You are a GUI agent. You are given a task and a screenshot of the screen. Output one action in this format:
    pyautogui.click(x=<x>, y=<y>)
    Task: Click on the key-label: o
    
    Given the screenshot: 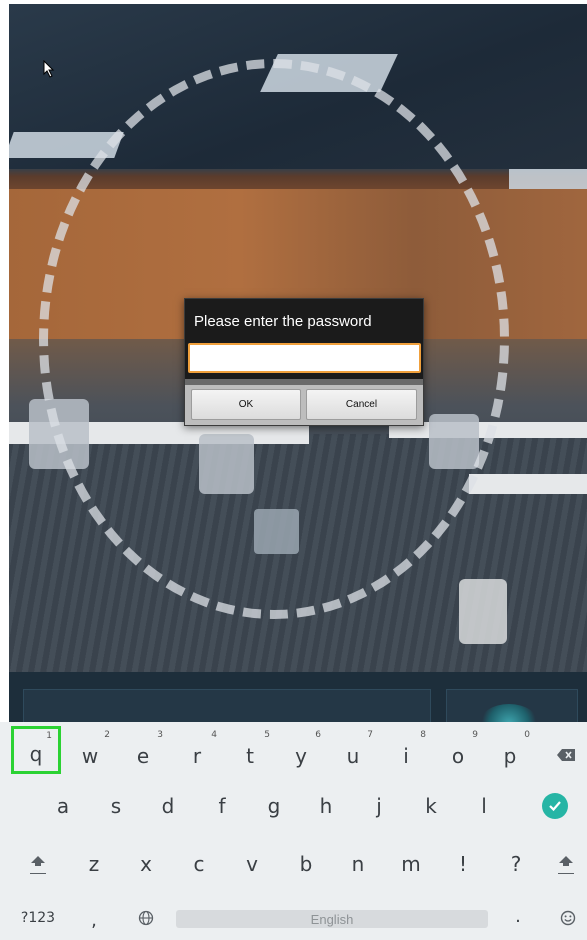 What is the action you would take?
    pyautogui.click(x=458, y=756)
    